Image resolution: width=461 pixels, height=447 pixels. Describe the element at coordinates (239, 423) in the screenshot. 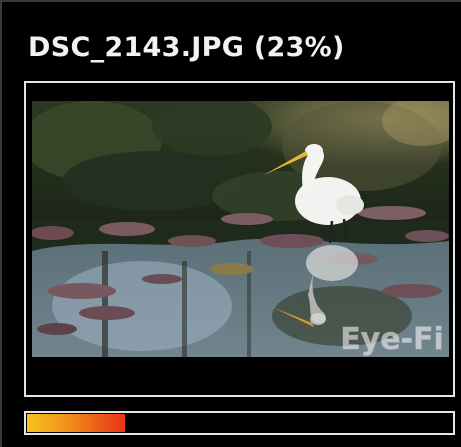

I see `upload-progress-bar` at that location.